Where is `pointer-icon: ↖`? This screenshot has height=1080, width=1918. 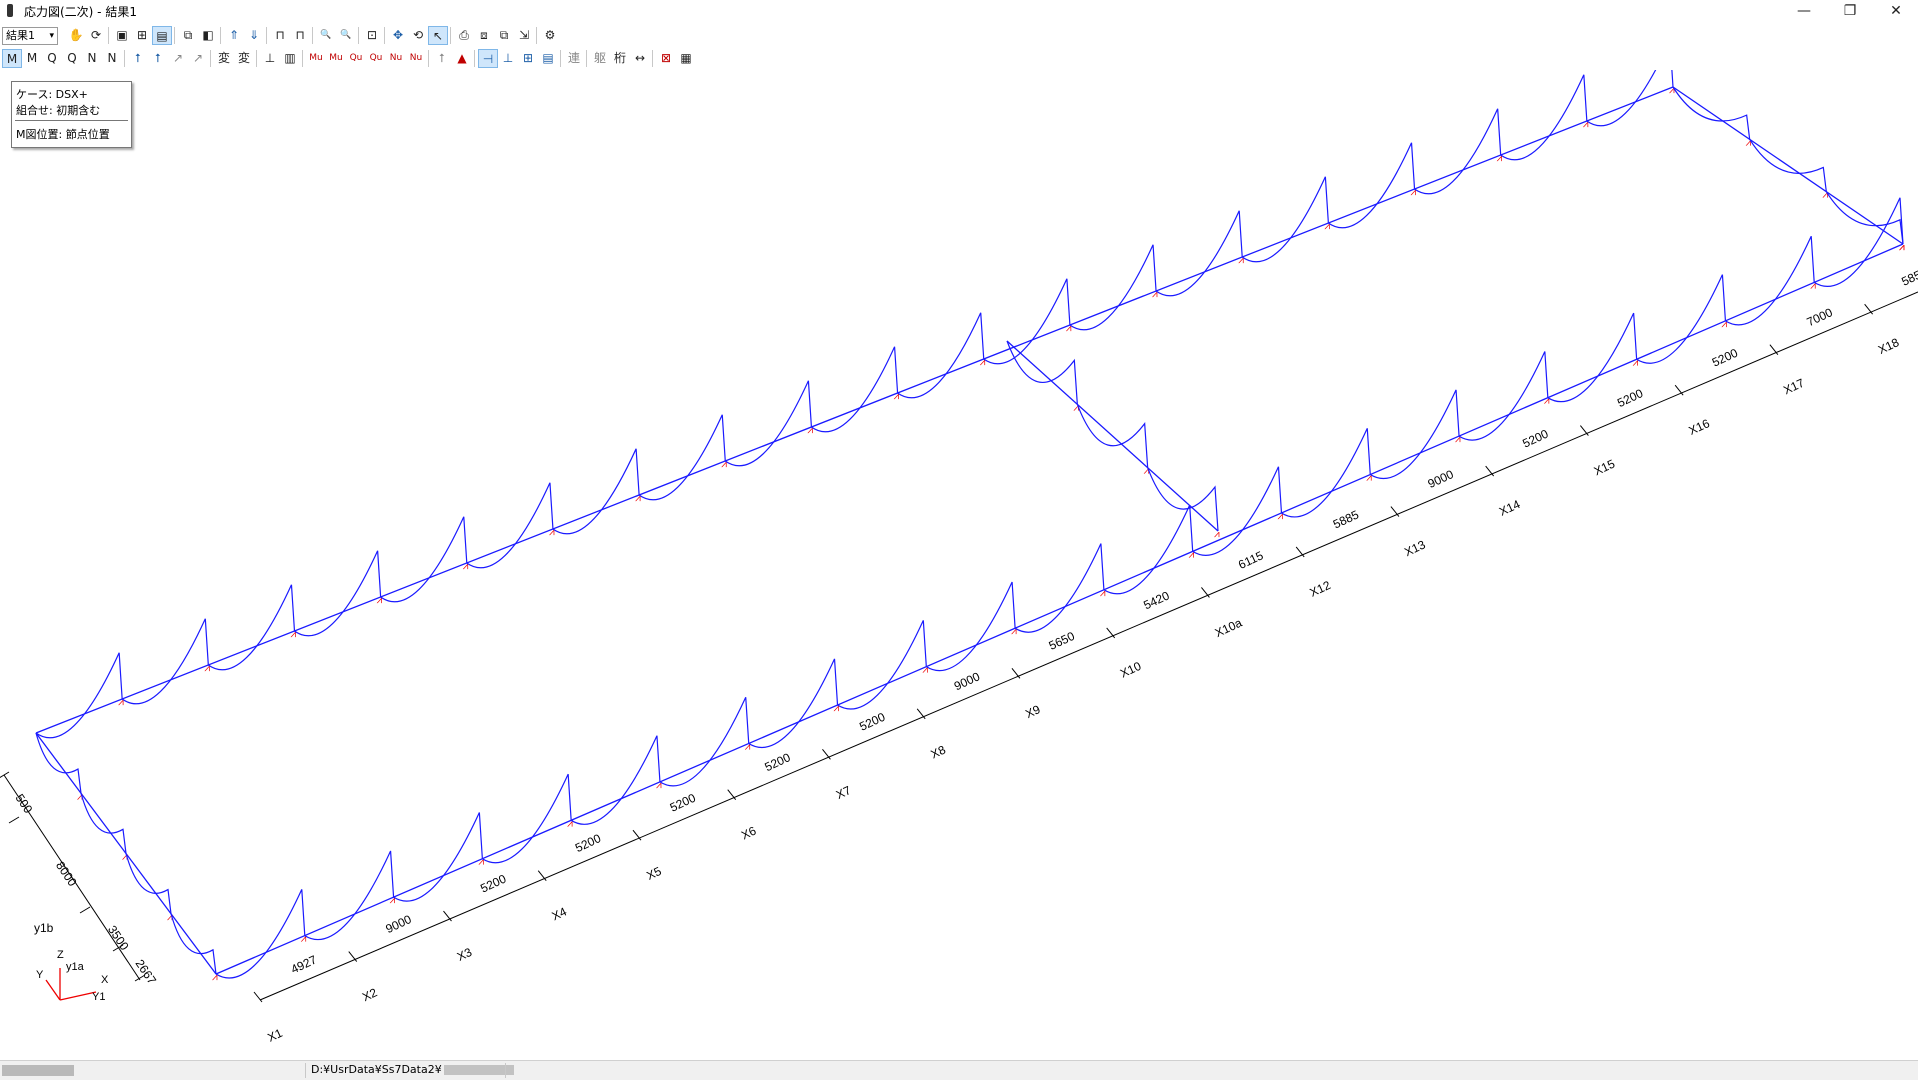 pointer-icon: ↖ is located at coordinates (438, 35).